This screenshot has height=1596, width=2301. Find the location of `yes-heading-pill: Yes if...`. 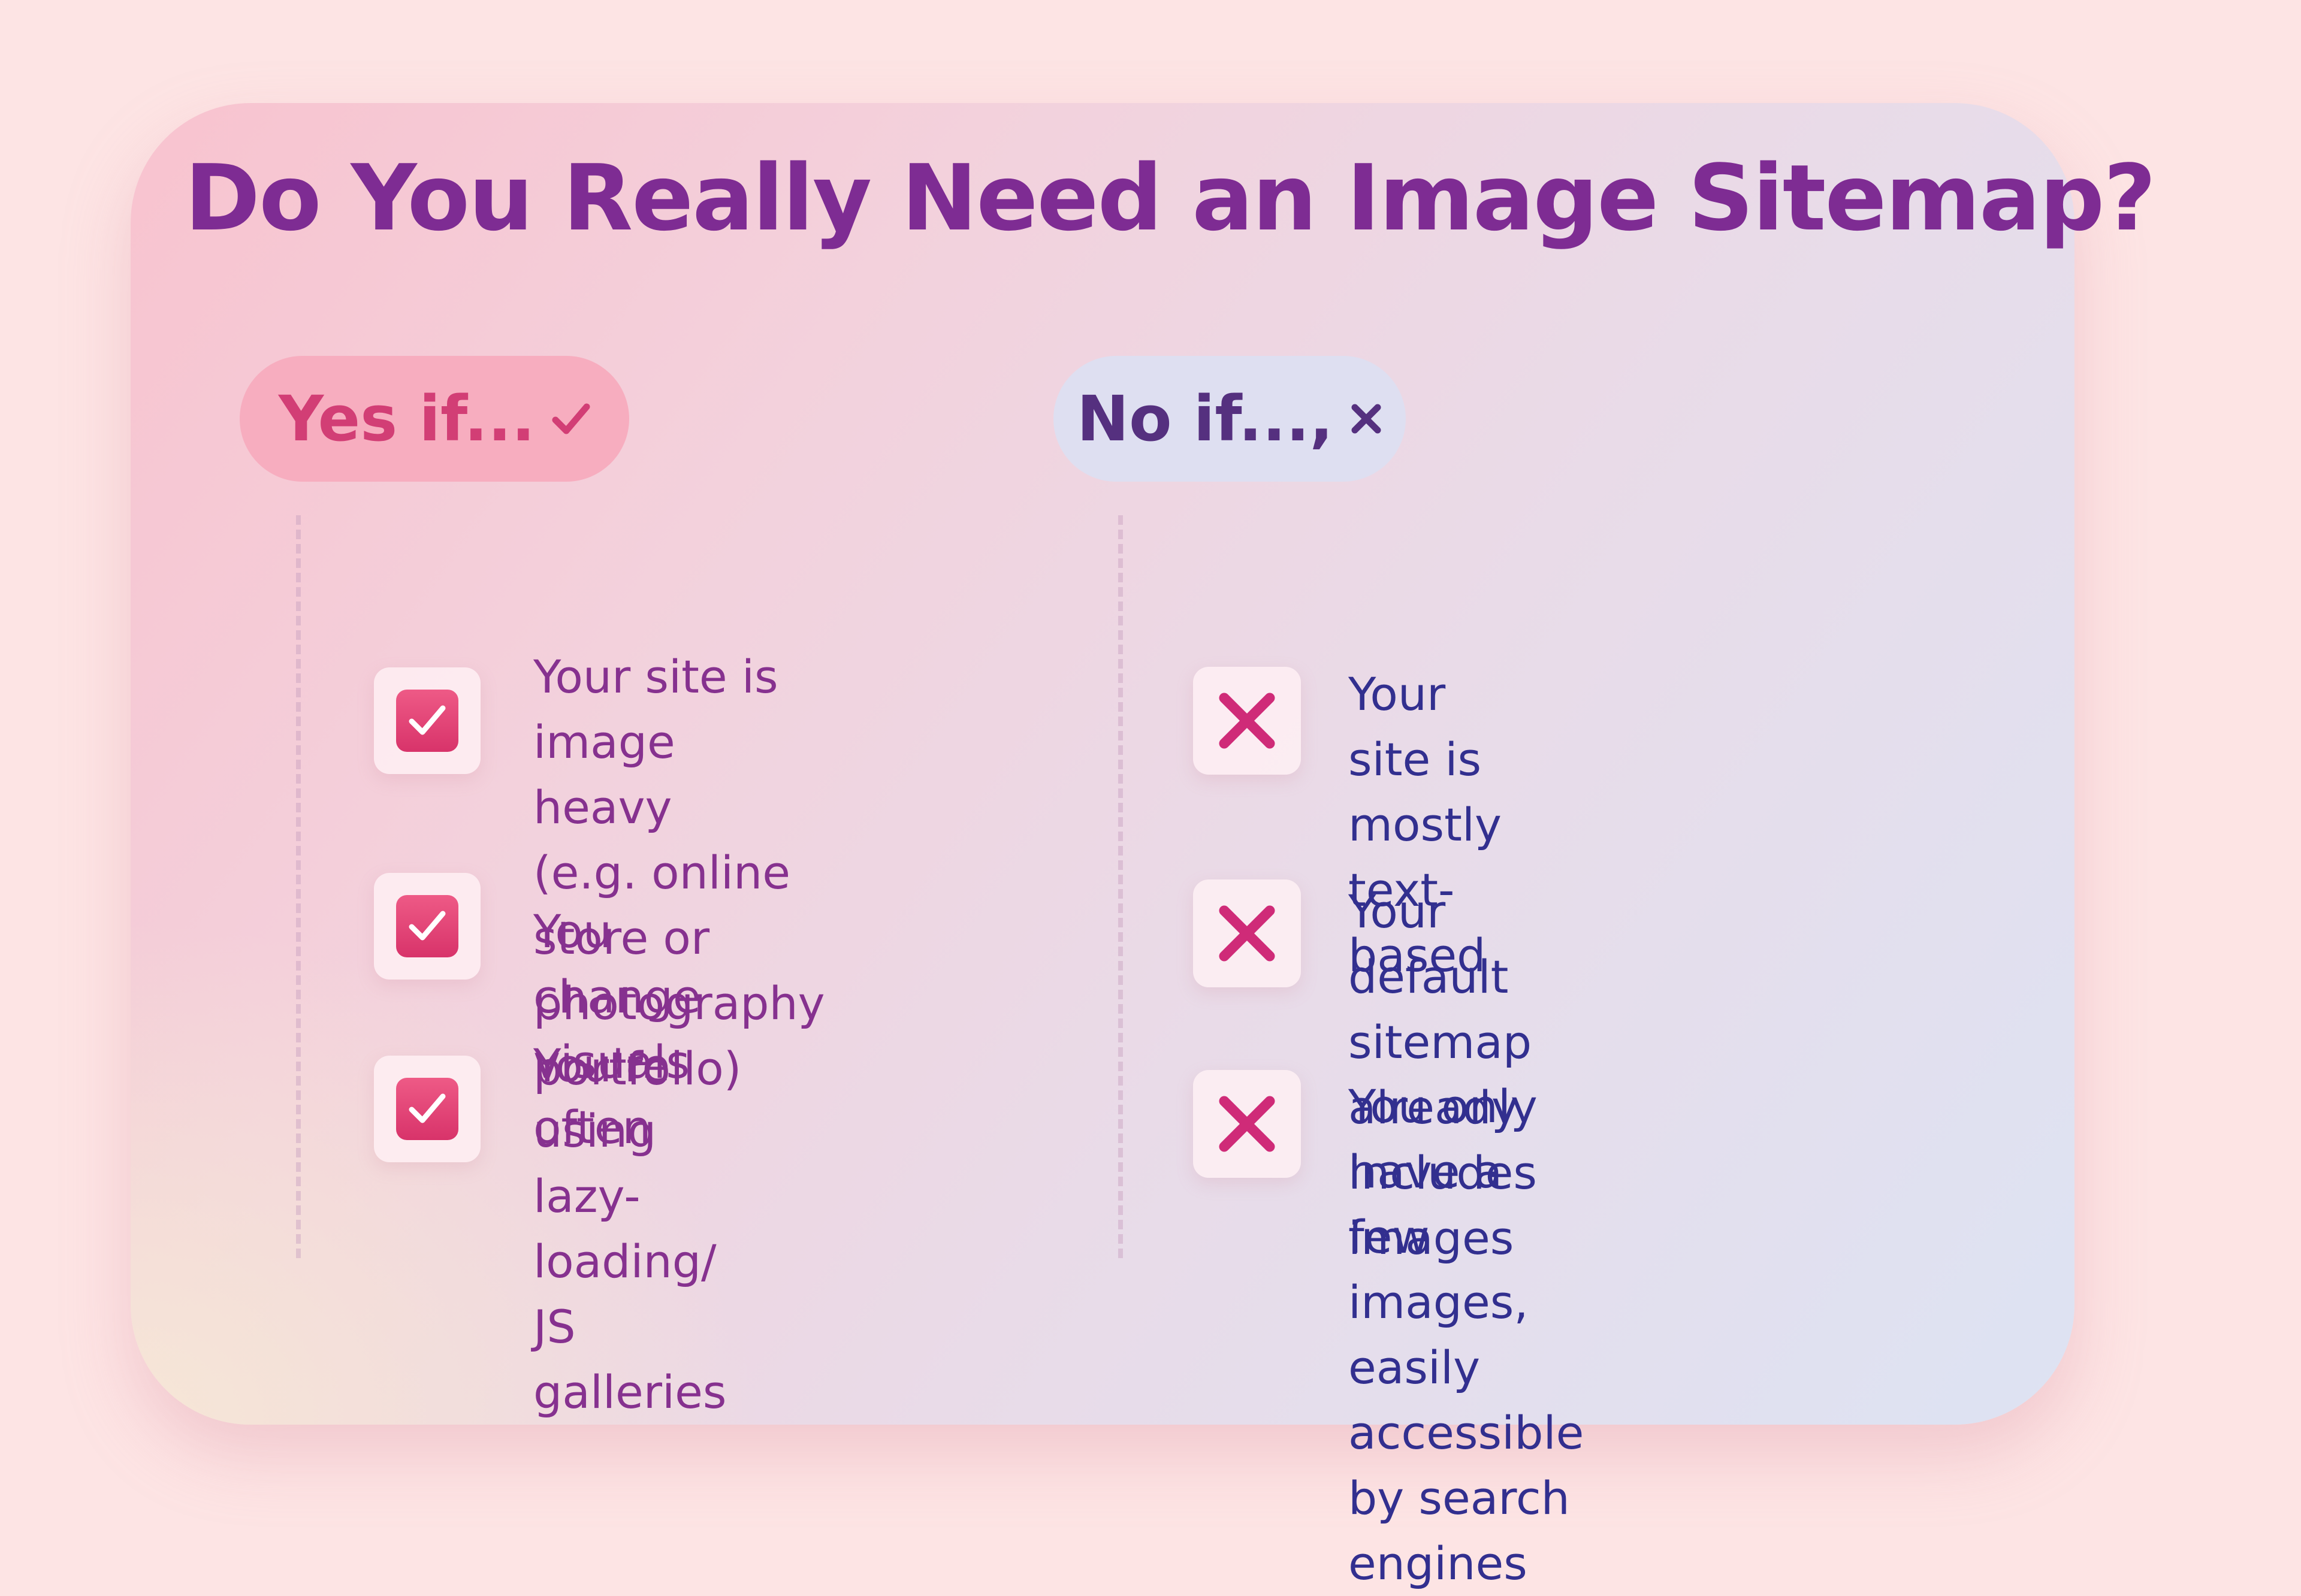

yes-heading-pill: Yes if... is located at coordinates (435, 419).